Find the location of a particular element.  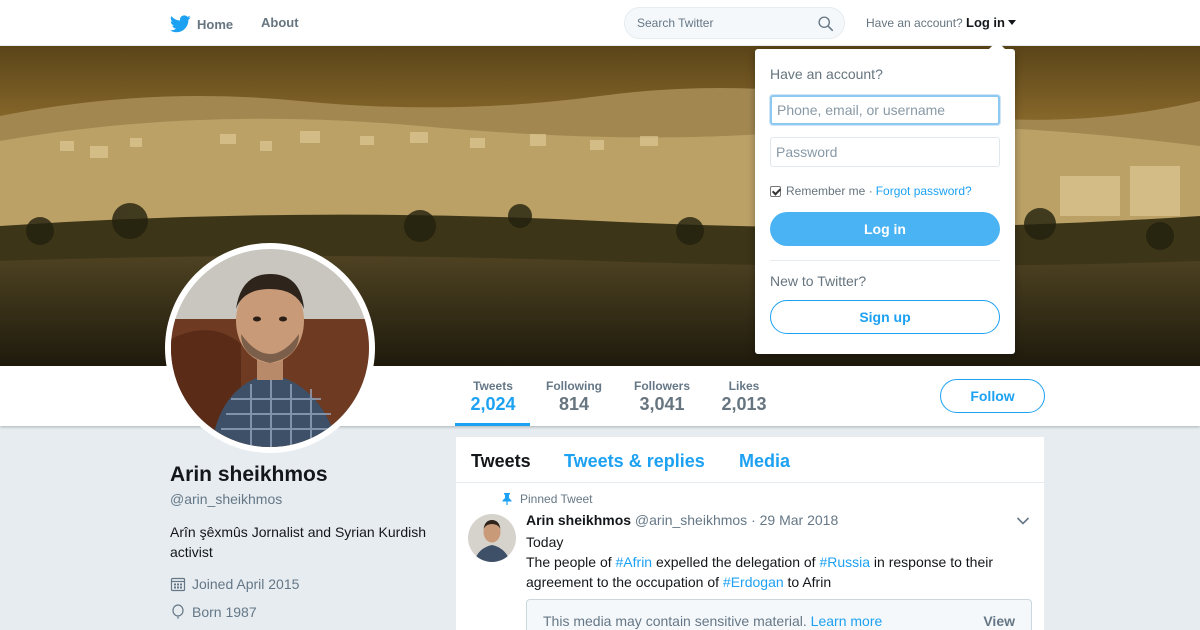

balloon-icon is located at coordinates (178, 611).